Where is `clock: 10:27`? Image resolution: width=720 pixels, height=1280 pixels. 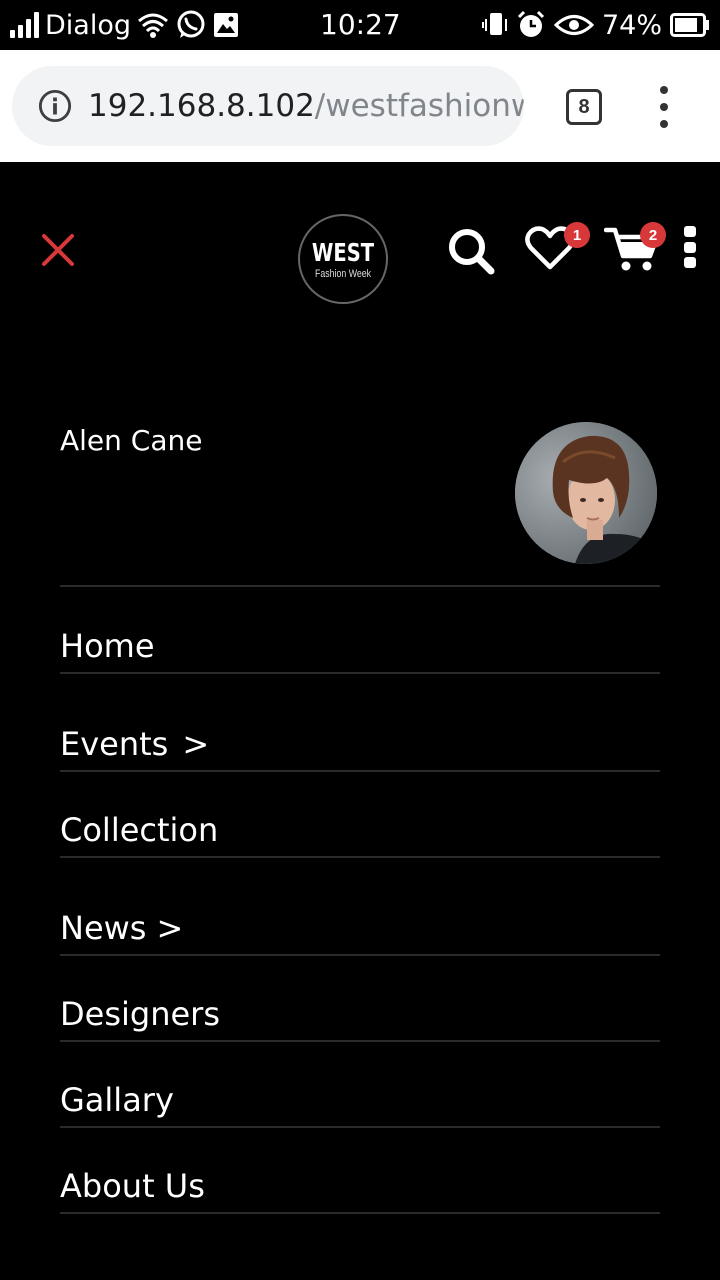 clock: 10:27 is located at coordinates (360, 24).